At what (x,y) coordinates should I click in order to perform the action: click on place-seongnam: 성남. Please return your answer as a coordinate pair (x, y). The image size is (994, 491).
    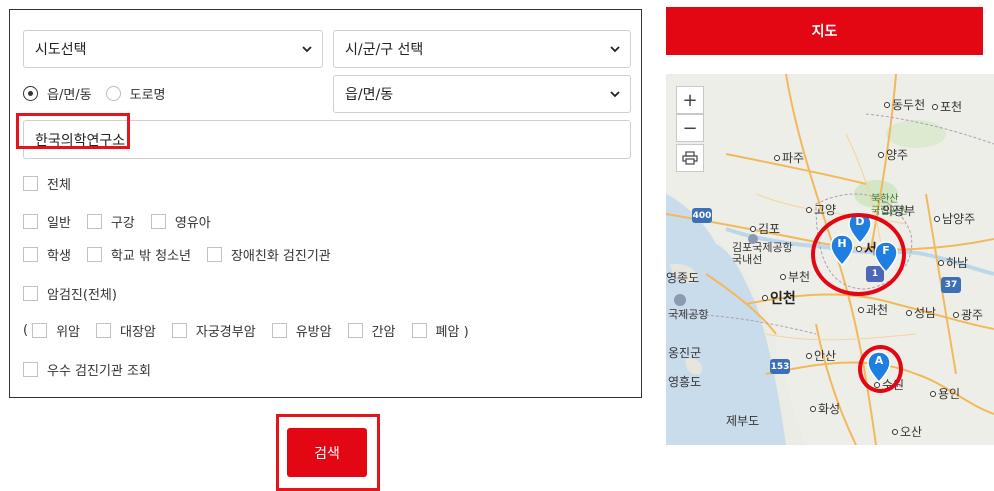
    Looking at the image, I should click on (921, 312).